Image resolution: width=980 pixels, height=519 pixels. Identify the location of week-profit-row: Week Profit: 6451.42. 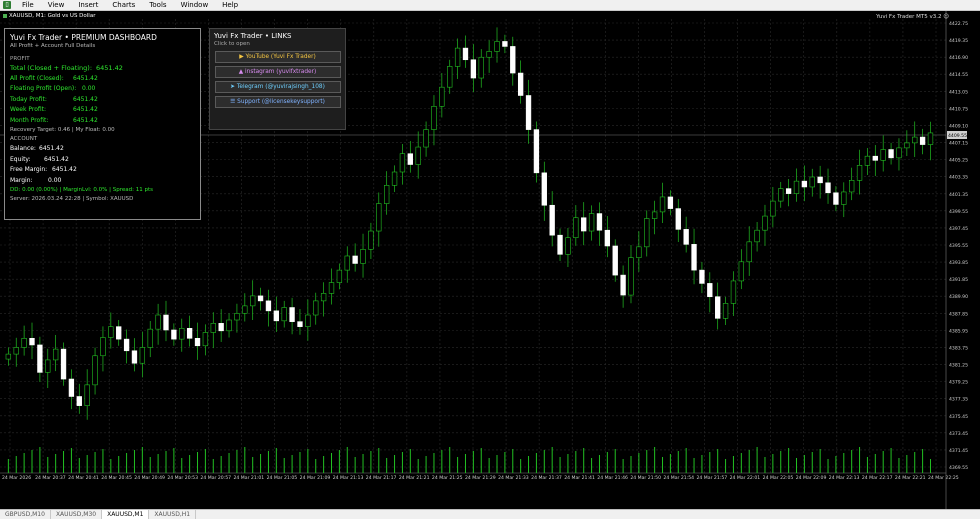
(54, 109).